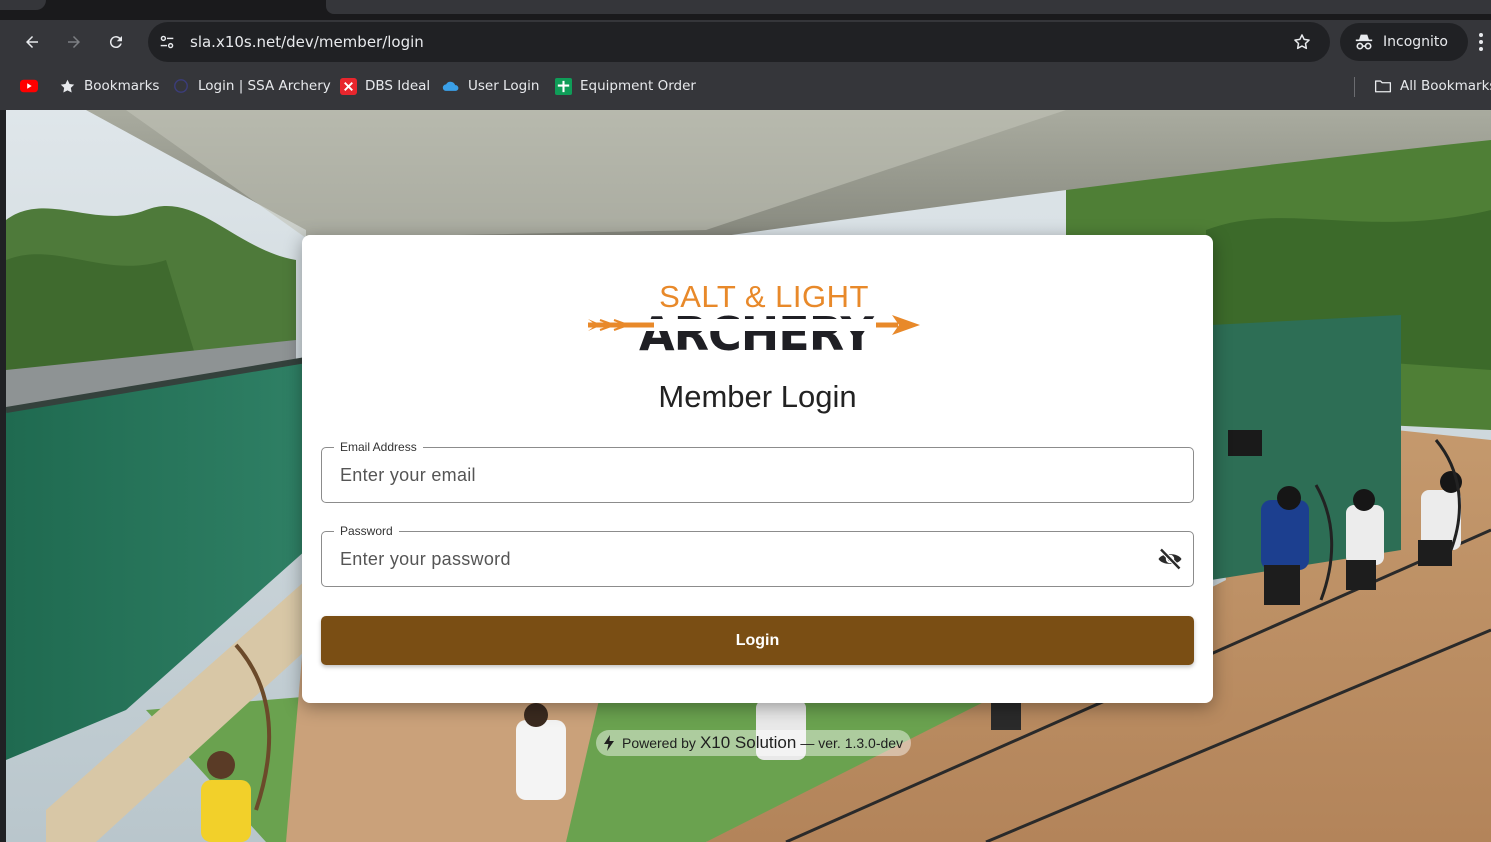 This screenshot has height=842, width=1491. I want to click on all-bookmarks-button: All Bookmarks, so click(1432, 86).